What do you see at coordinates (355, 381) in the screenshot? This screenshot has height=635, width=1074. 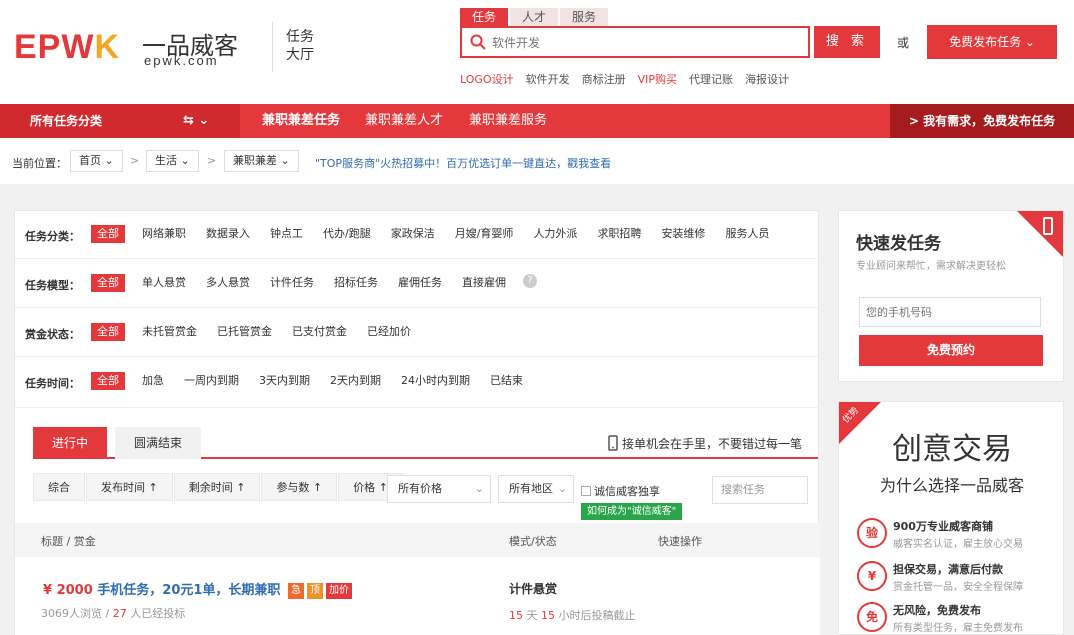 I see `filter-option: 2天内到期` at bounding box center [355, 381].